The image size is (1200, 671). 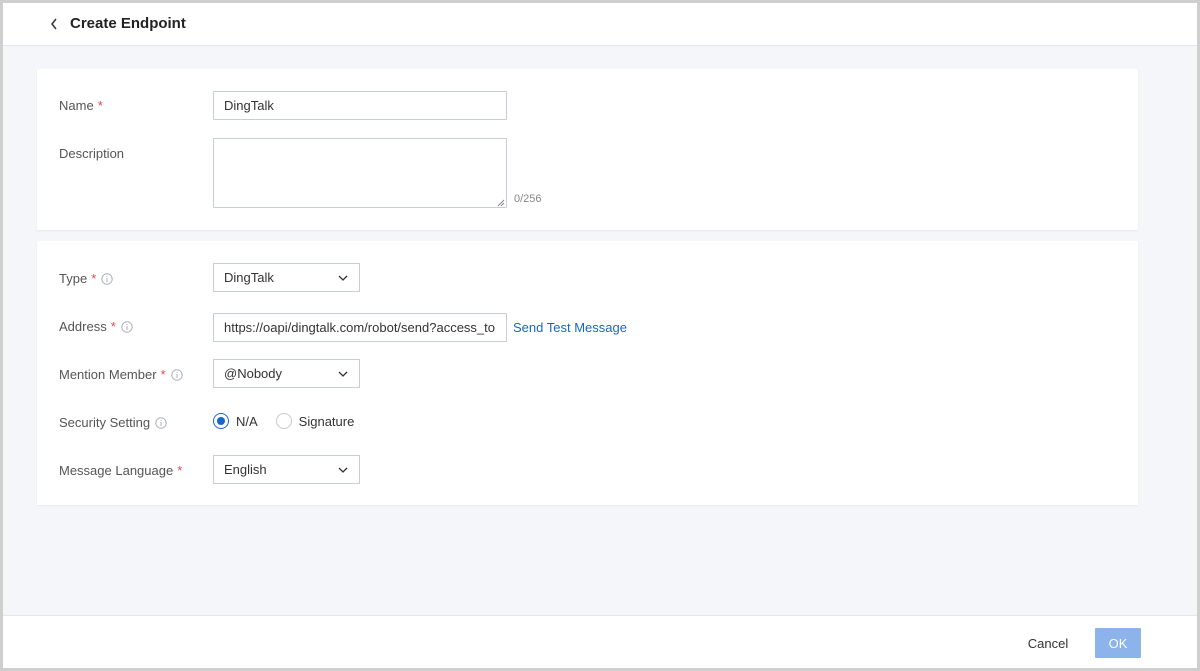 I want to click on type-label: Type, so click(x=73, y=278).